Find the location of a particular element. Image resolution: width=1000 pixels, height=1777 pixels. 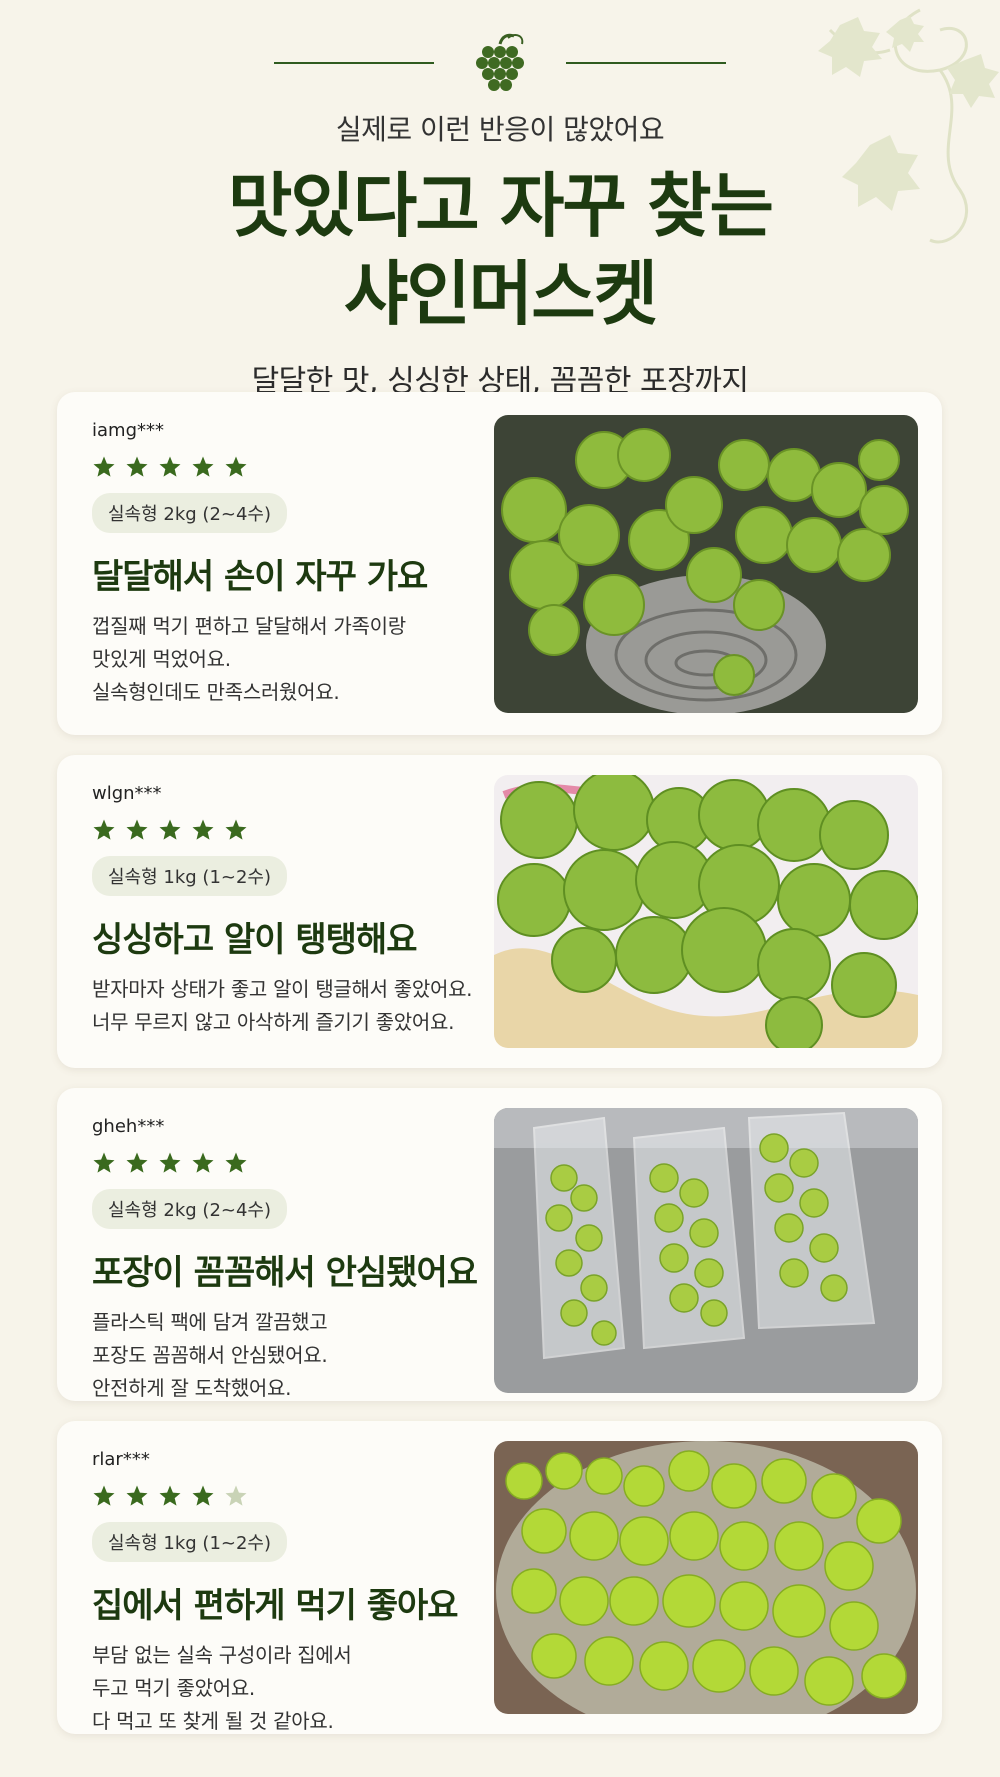

reviewer-id: wlgn*** is located at coordinates (127, 793).